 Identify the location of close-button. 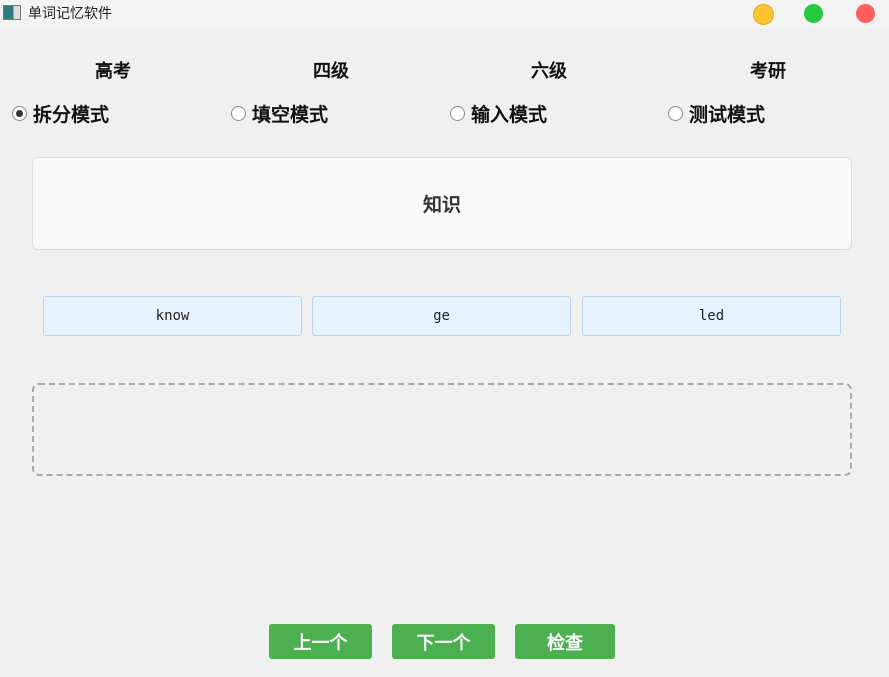
(865, 13).